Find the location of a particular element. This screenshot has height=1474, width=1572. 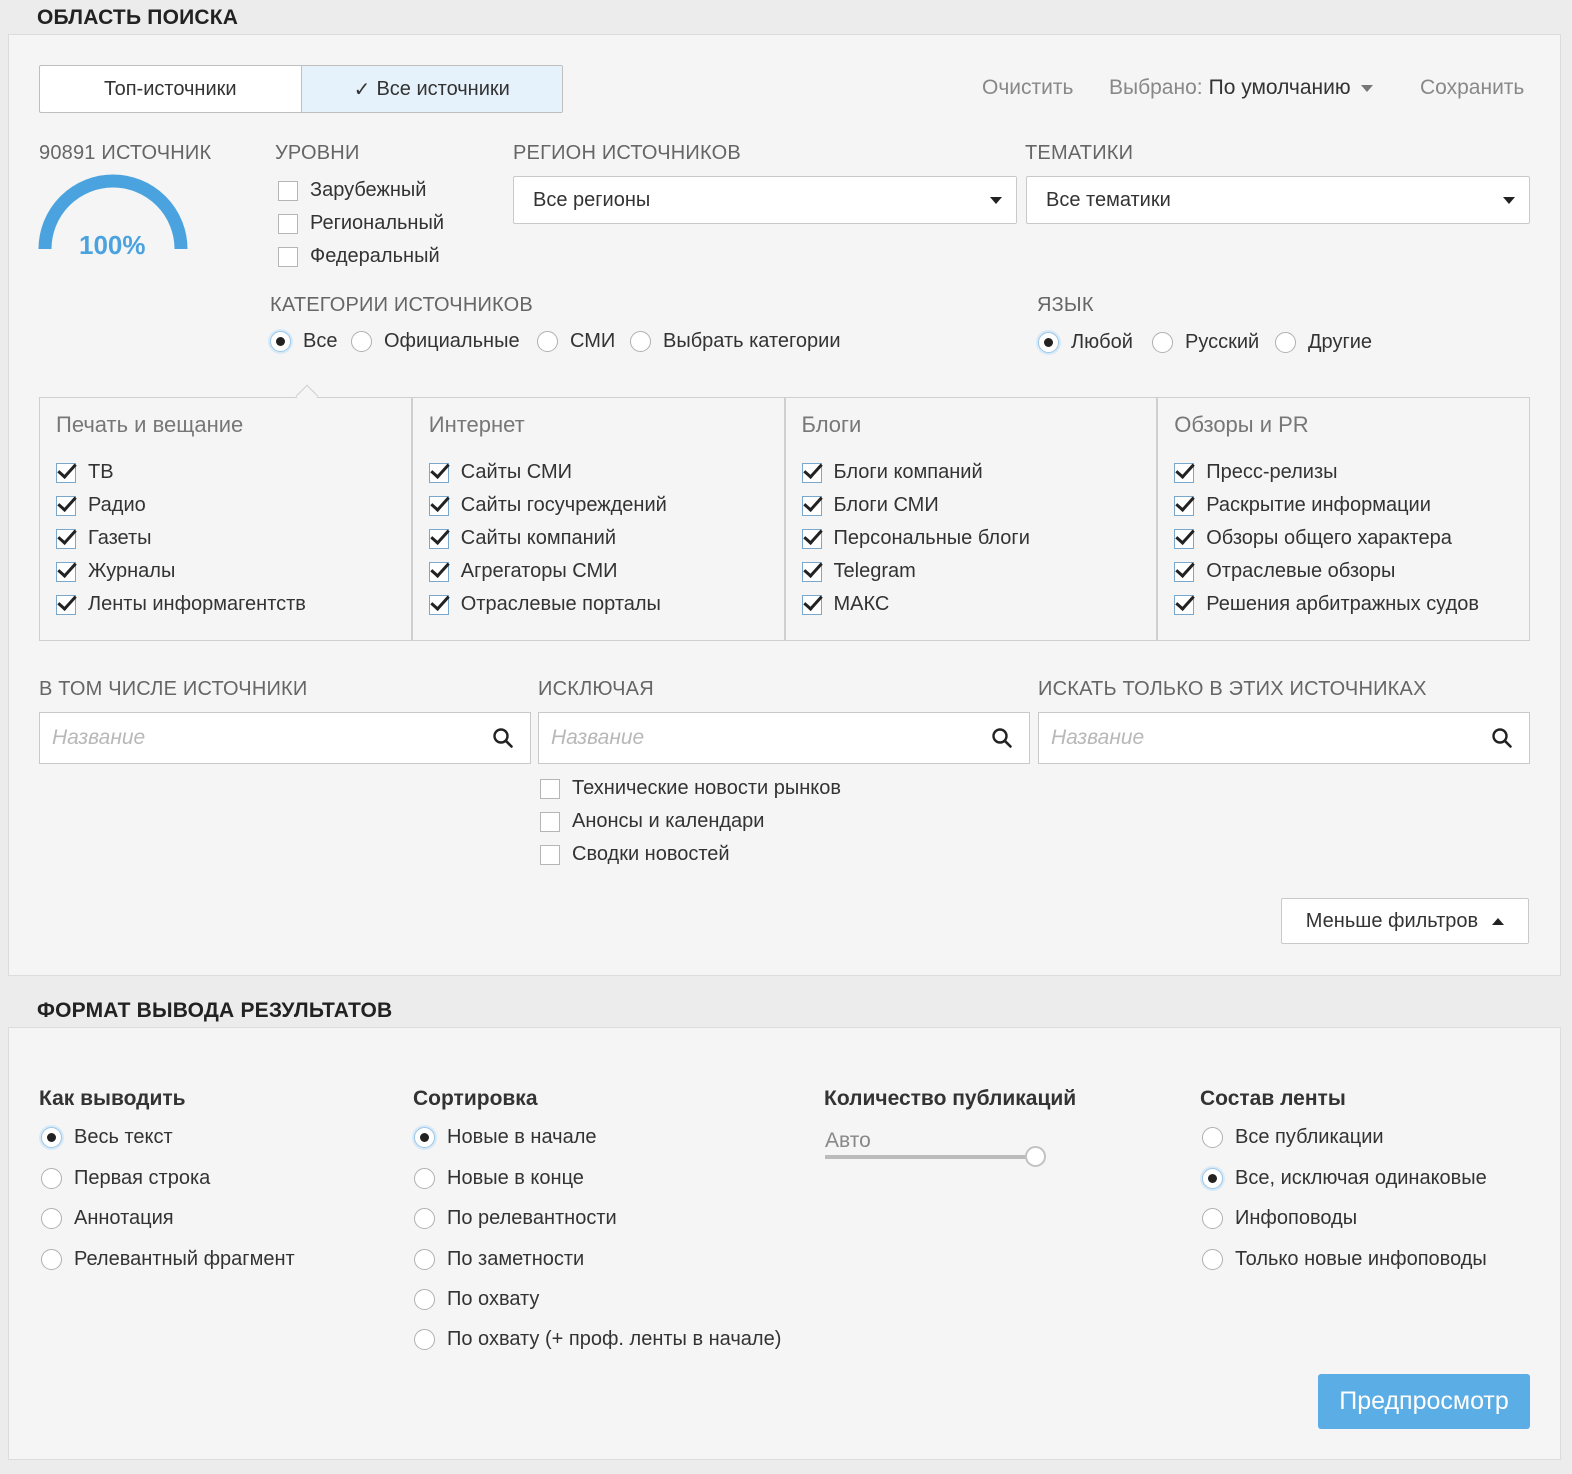

feed-no-duplicates-radio: Все, исключая одинаковые is located at coordinates (1344, 1178).